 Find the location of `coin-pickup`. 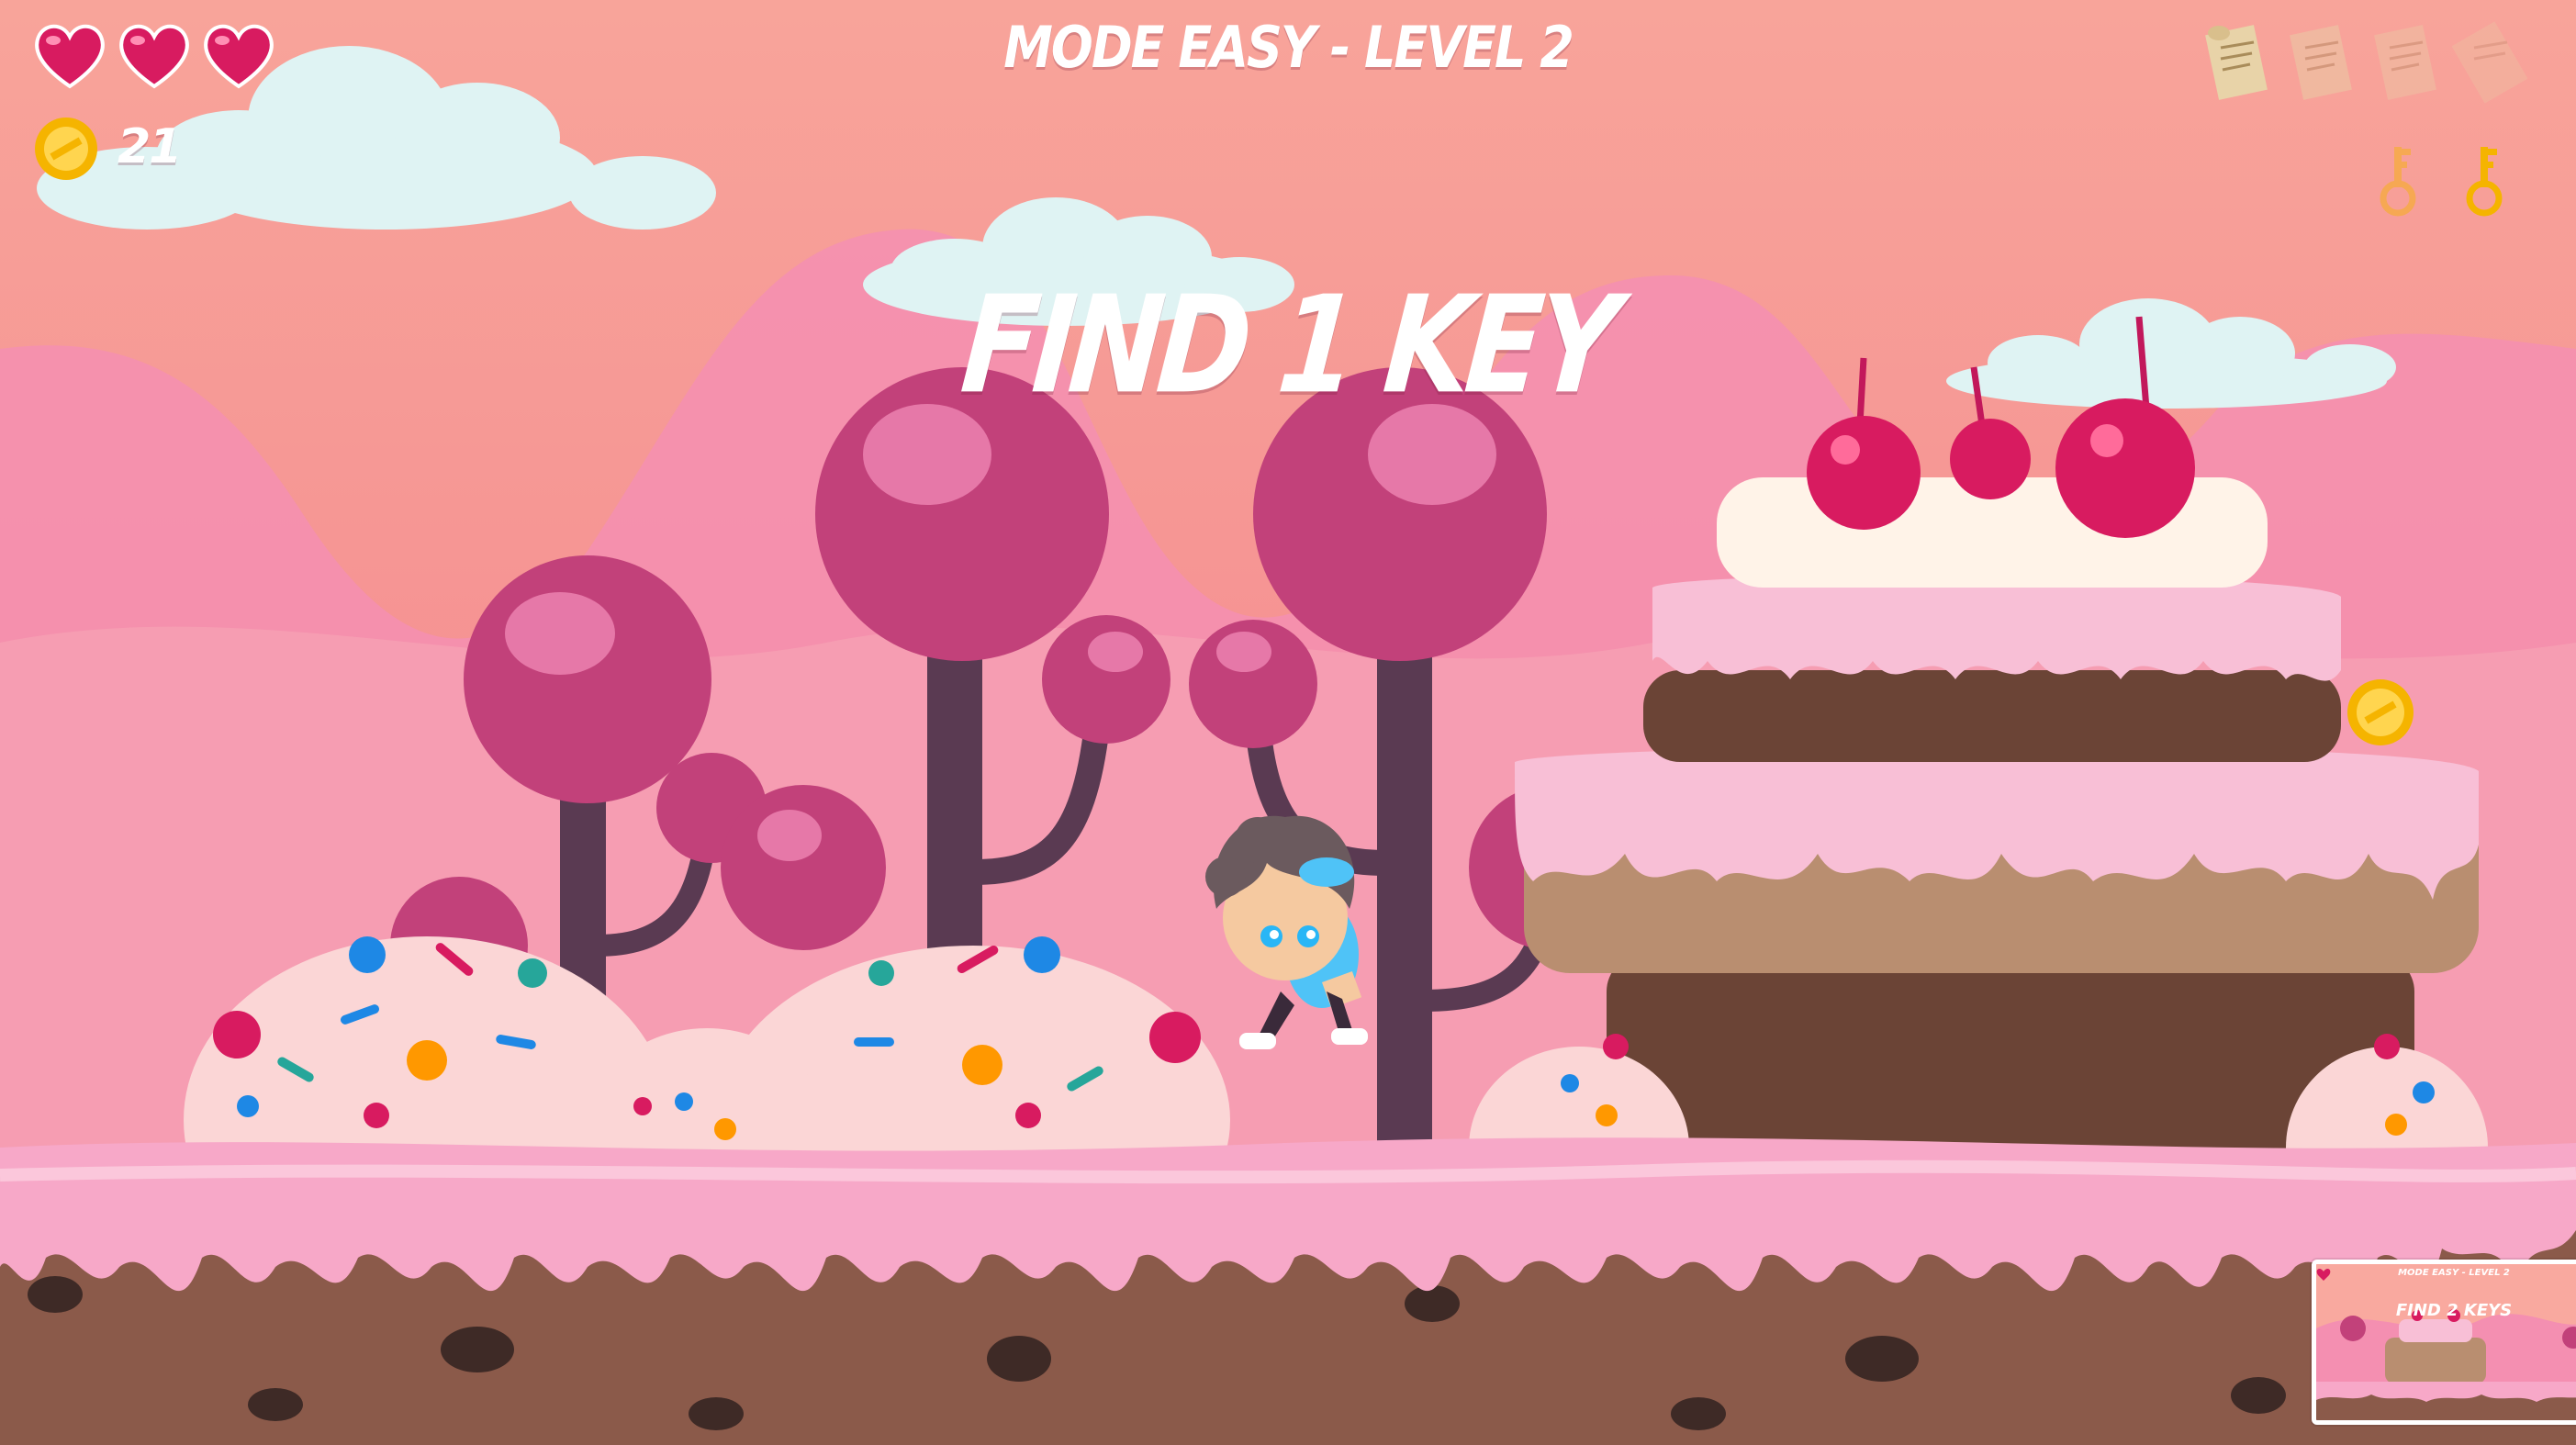

coin-pickup is located at coordinates (2380, 712).